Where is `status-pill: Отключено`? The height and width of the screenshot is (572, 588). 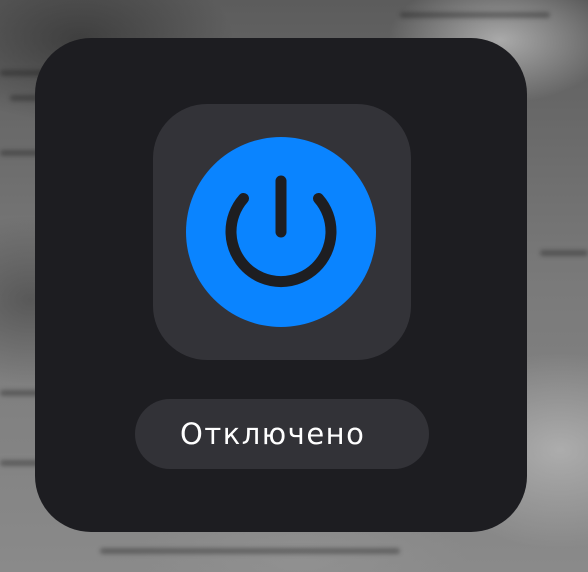 status-pill: Отключено is located at coordinates (282, 434).